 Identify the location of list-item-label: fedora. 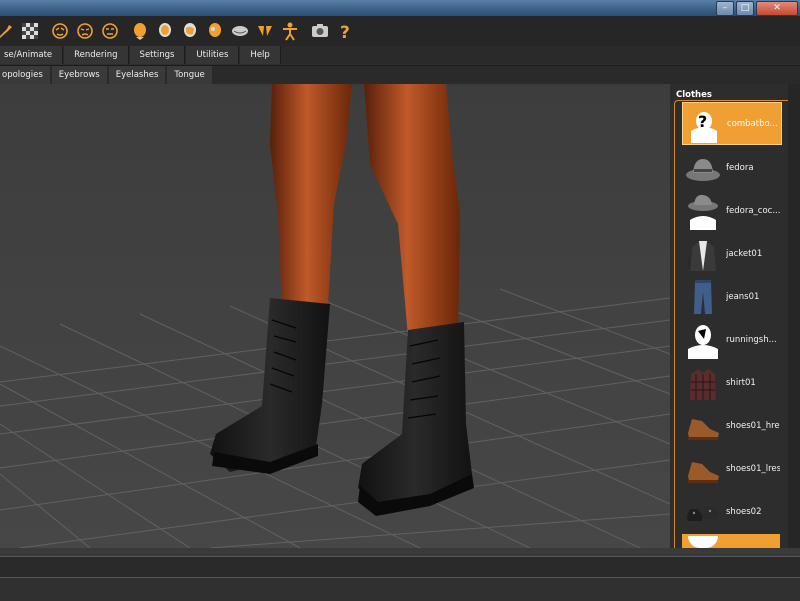
(740, 167).